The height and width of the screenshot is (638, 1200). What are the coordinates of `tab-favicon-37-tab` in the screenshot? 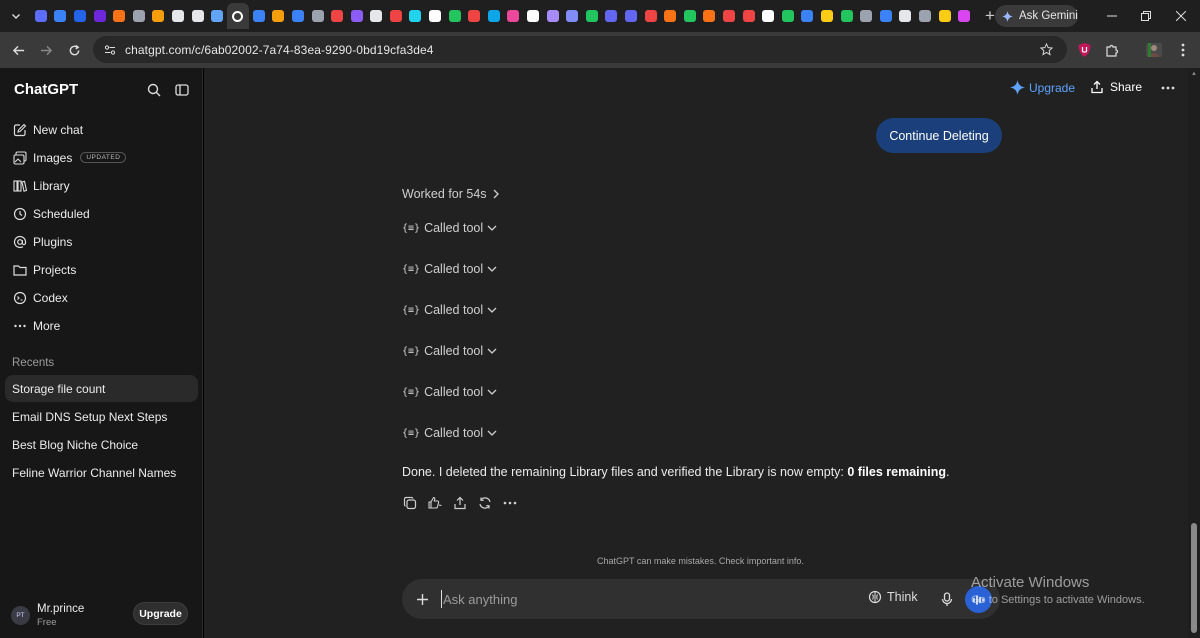 It's located at (749, 16).